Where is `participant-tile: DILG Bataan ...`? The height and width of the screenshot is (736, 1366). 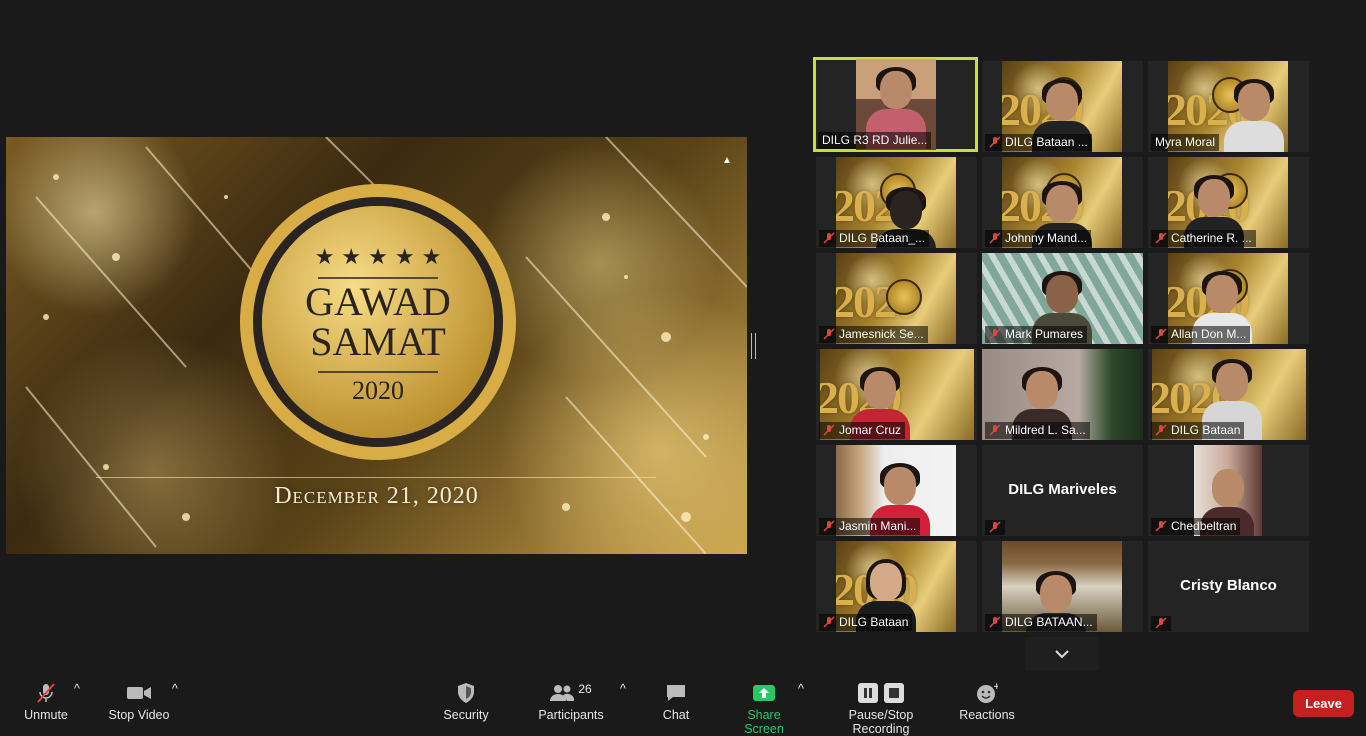
participant-tile: DILG Bataan ... is located at coordinates (1062, 106).